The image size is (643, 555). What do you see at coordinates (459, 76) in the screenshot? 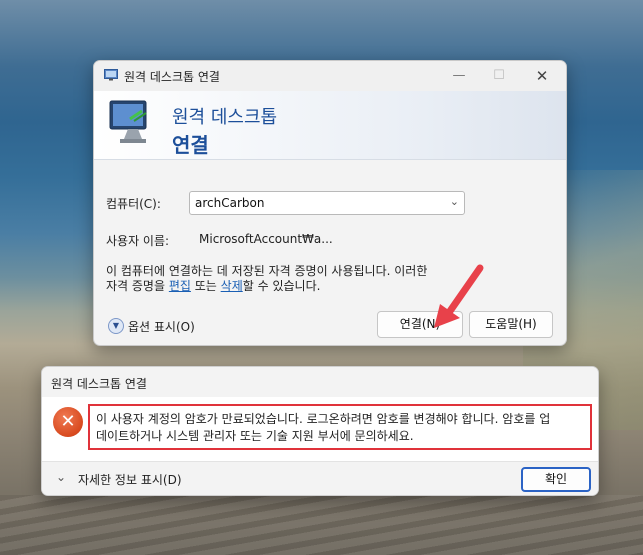
I see `minimize-button: —` at bounding box center [459, 76].